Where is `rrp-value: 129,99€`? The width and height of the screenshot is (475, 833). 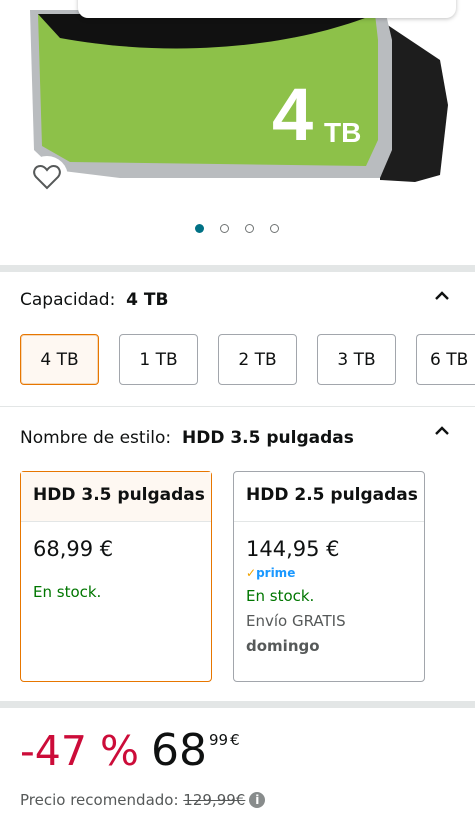 rrp-value: 129,99€ is located at coordinates (214, 800).